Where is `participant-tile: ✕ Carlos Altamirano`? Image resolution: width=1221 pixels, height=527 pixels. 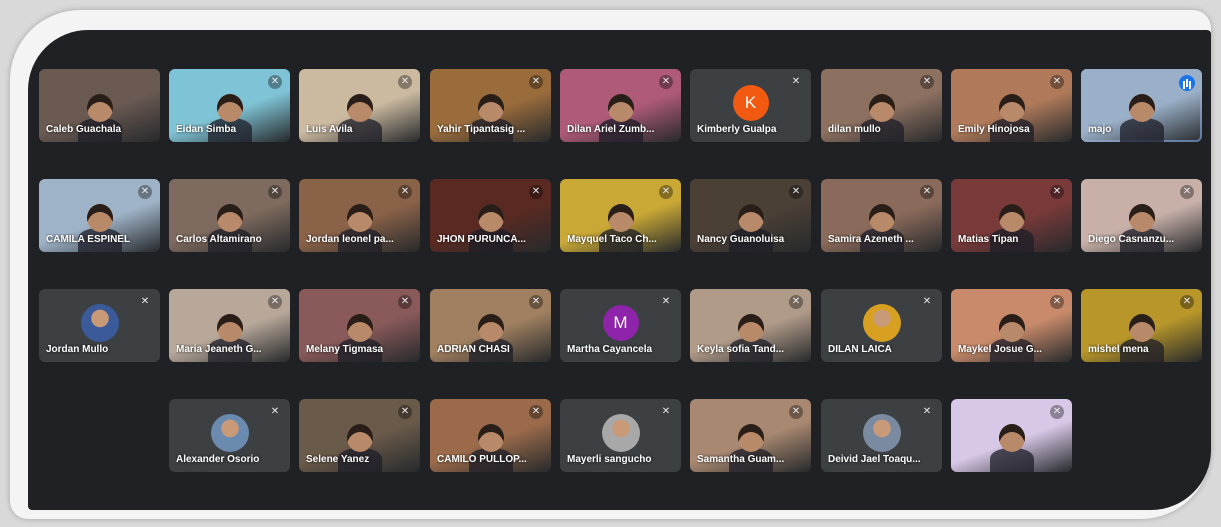
participant-tile: ✕ Carlos Altamirano is located at coordinates (229, 215).